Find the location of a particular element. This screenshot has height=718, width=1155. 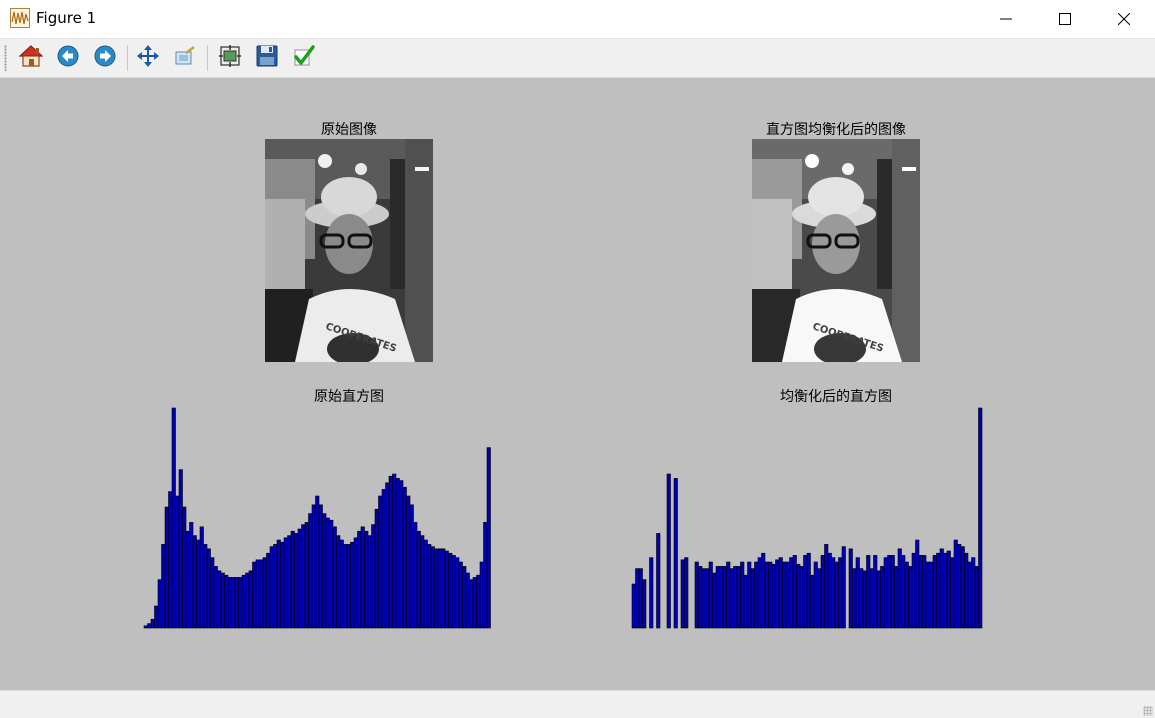

subplots-button is located at coordinates (230, 58).